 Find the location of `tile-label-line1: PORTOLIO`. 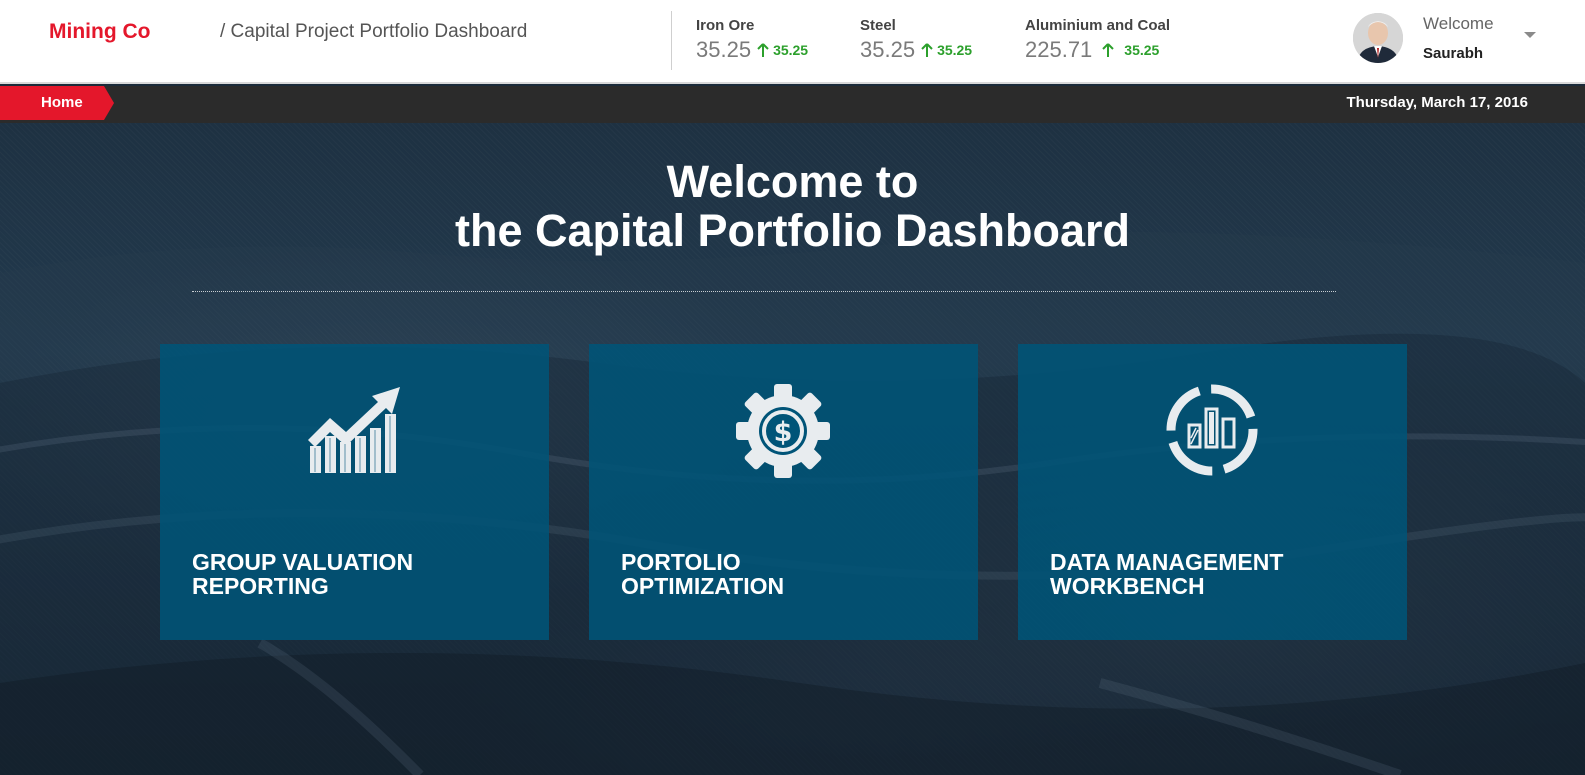

tile-label-line1: PORTOLIO is located at coordinates (681, 562).